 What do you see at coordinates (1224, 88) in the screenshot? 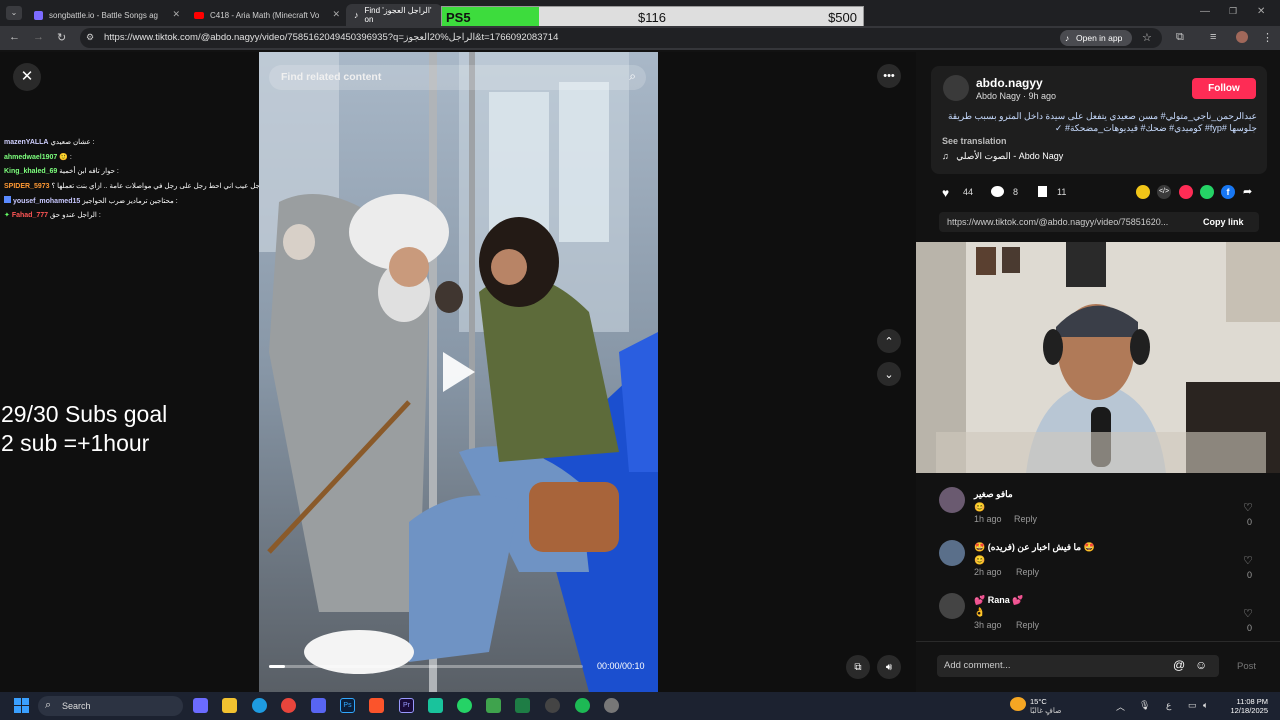
I see `follow-button: Follow` at bounding box center [1224, 88].